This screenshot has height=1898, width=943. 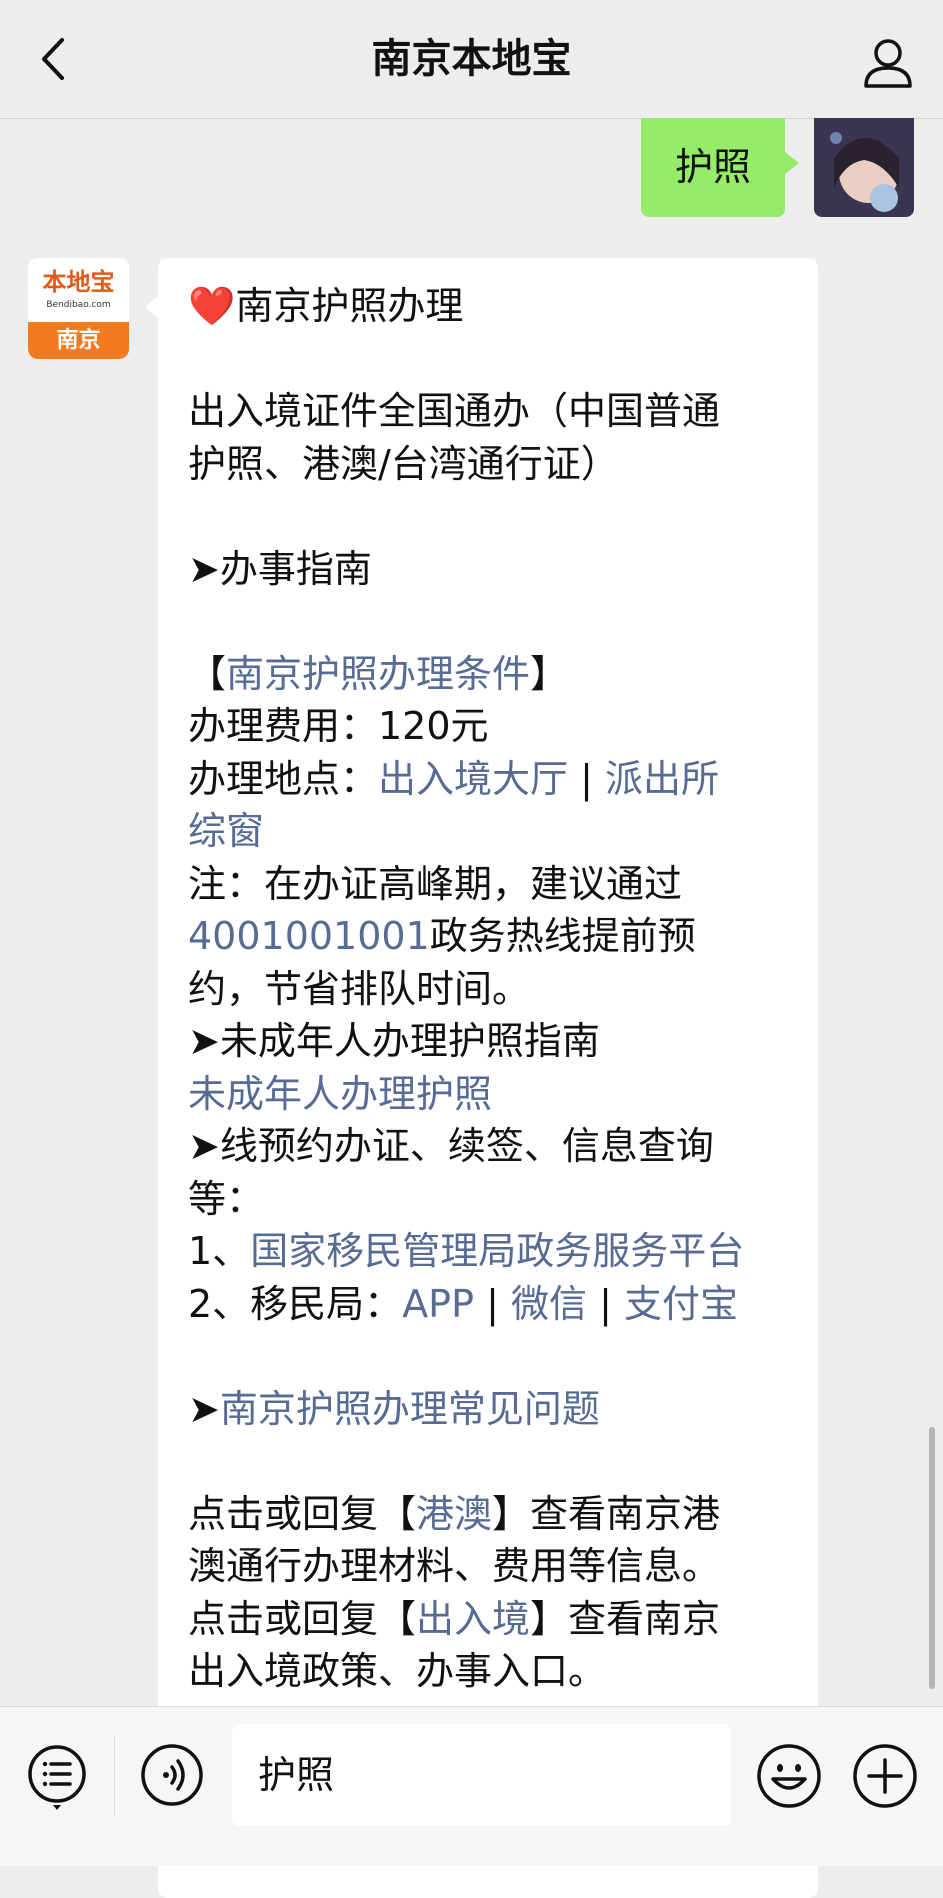 What do you see at coordinates (473, 779) in the screenshot?
I see `exit-entry-hall-link: 出入境大厅` at bounding box center [473, 779].